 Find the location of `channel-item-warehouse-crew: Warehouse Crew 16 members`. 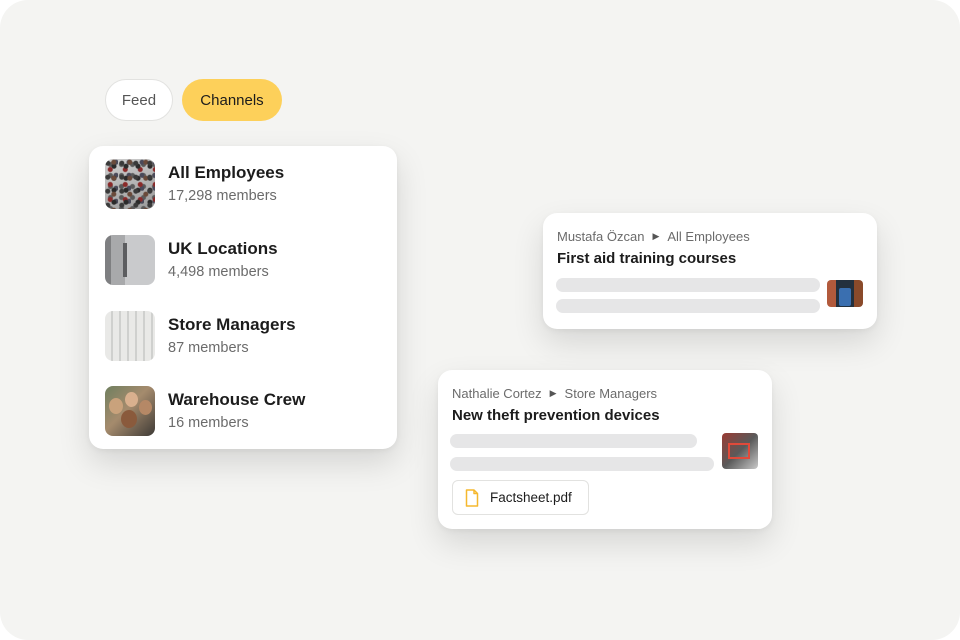

channel-item-warehouse-crew: Warehouse Crew 16 members is located at coordinates (245, 411).